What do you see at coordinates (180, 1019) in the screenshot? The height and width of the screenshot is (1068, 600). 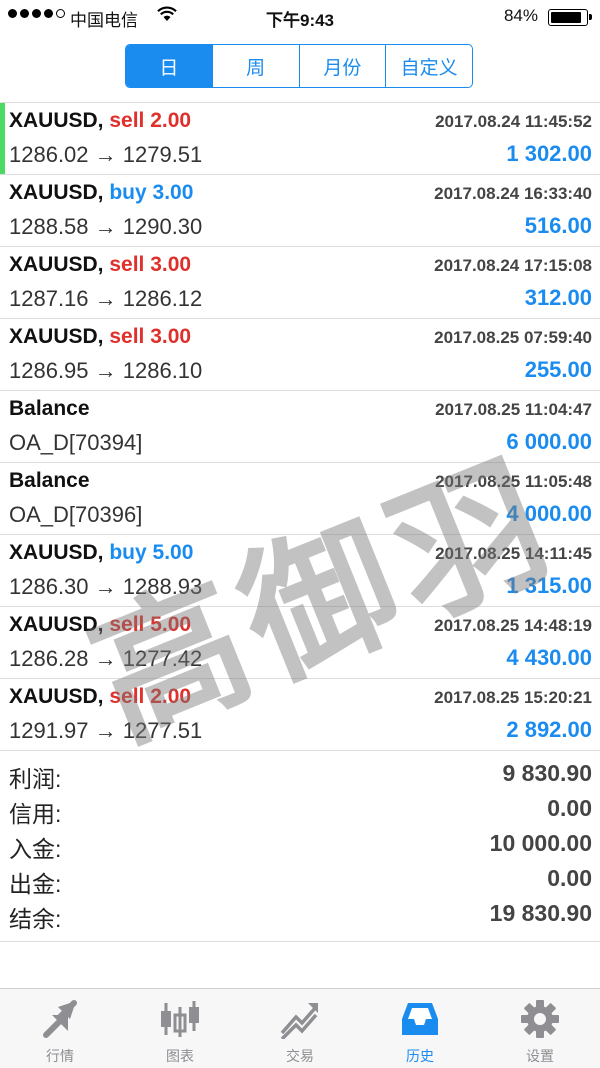 I see `chart-icon` at bounding box center [180, 1019].